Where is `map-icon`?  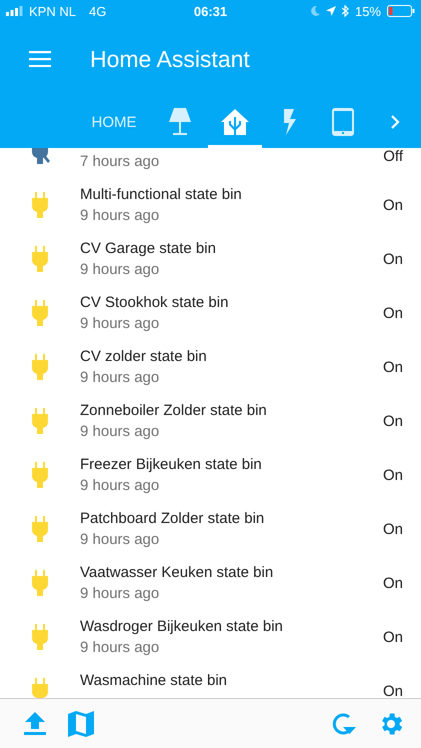 map-icon is located at coordinates (81, 723).